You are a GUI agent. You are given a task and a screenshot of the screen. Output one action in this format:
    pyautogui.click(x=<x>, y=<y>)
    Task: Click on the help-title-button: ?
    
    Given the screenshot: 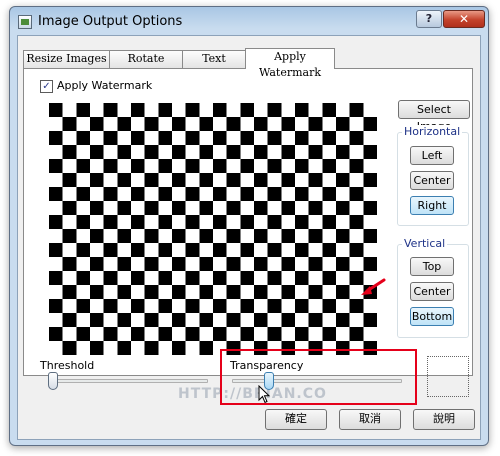 What is the action you would take?
    pyautogui.click(x=429, y=19)
    